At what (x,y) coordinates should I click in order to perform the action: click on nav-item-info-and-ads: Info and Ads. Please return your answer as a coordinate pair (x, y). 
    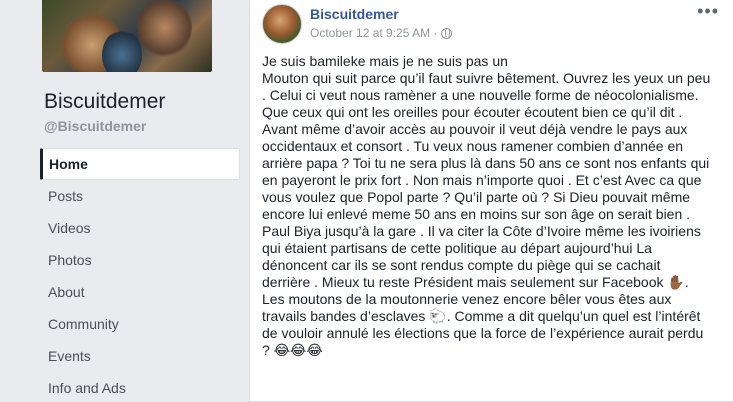
    Looking at the image, I should click on (140, 387).